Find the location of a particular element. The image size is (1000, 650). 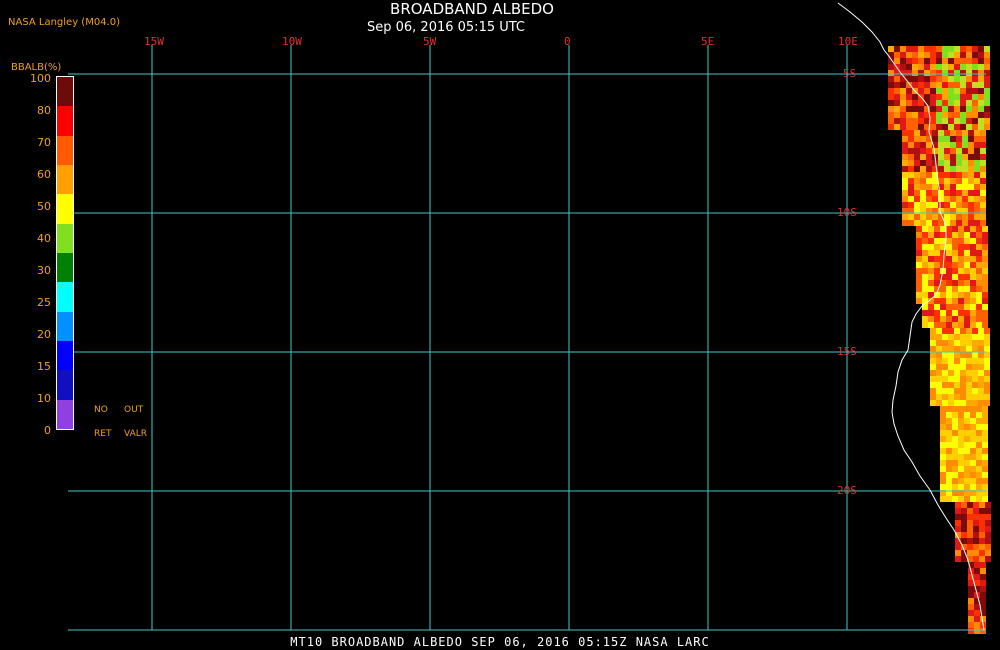

colorbar-label: 40 is located at coordinates (44, 238).